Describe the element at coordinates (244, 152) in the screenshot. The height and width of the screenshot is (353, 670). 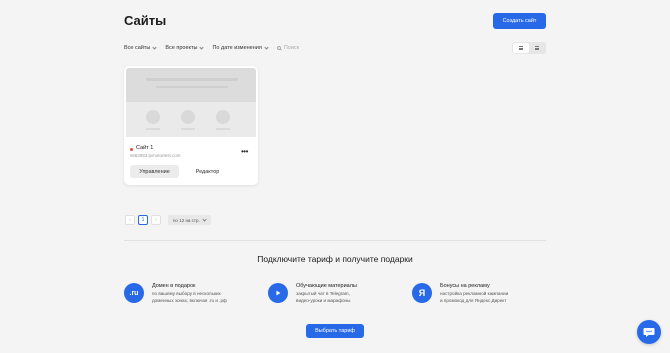
I see `more-options-icon: •••` at that location.